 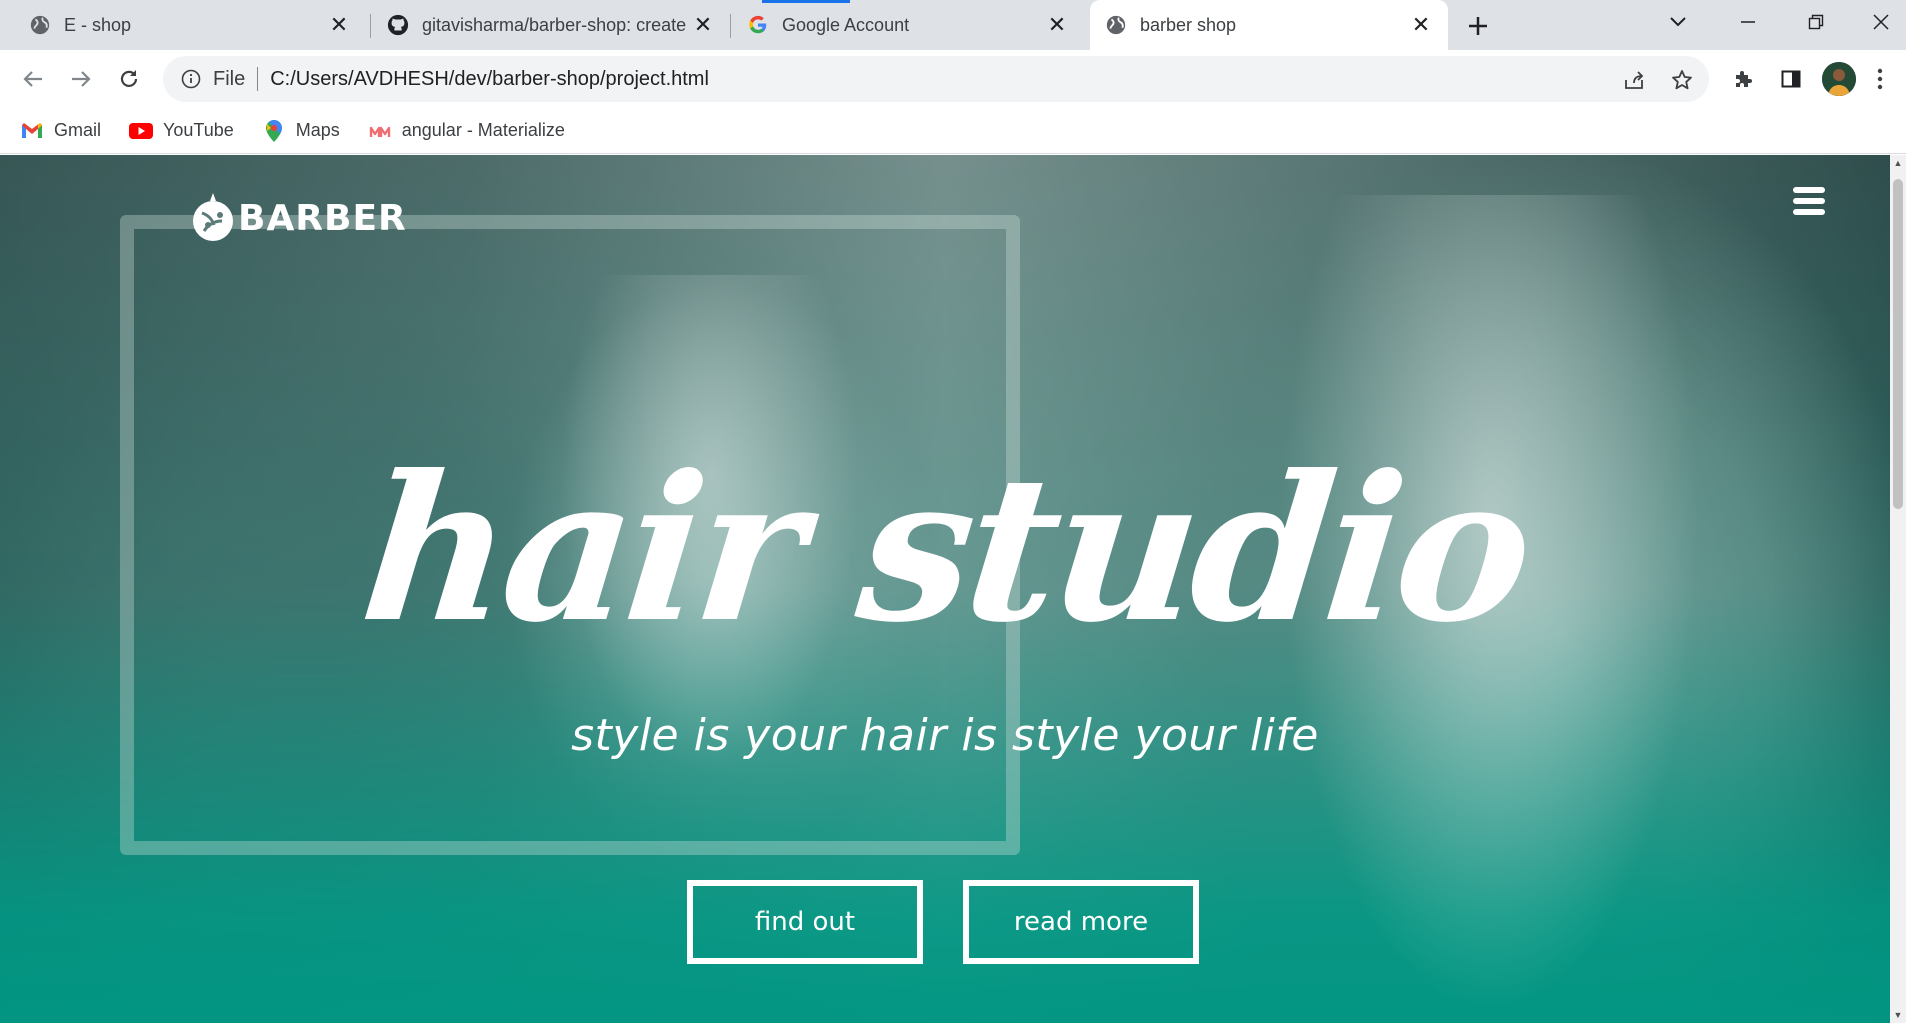 I want to click on arrow-right-icon, so click(x=81, y=79).